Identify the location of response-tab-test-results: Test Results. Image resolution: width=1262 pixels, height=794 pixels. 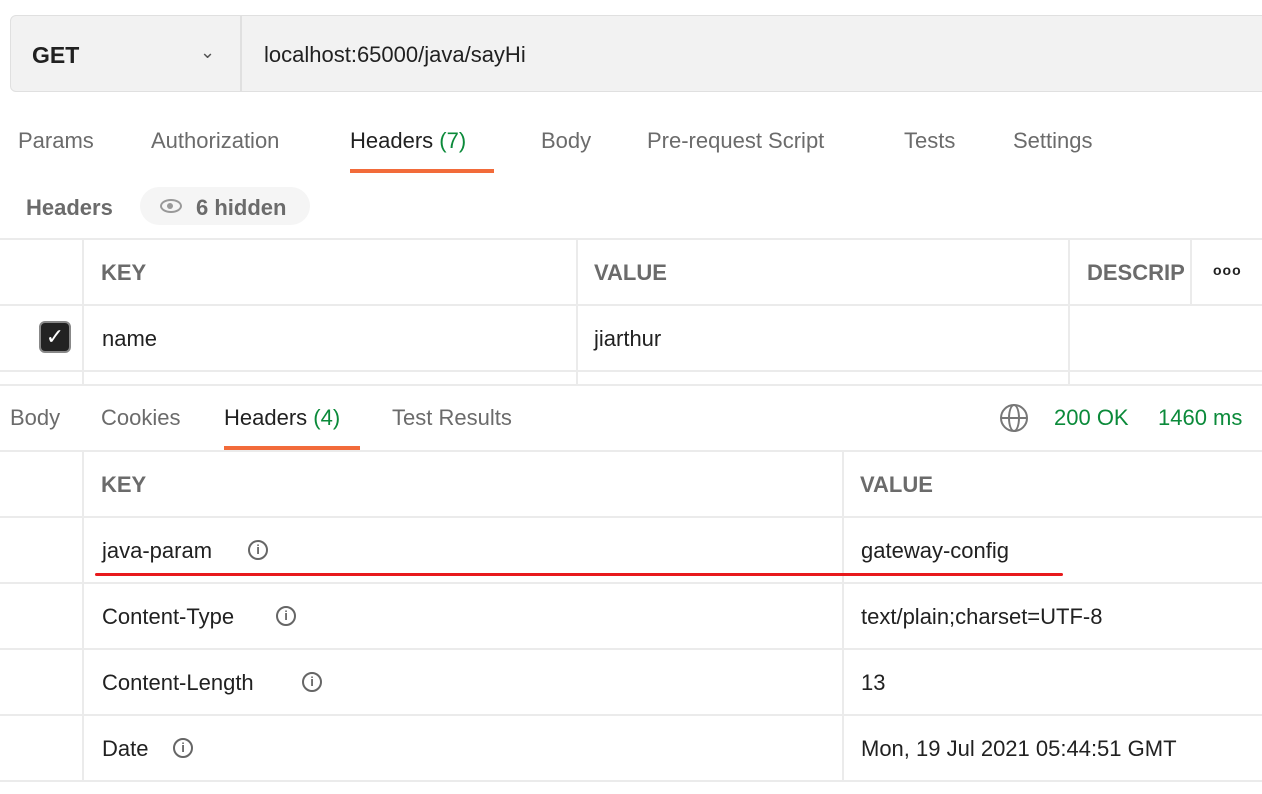
(452, 418).